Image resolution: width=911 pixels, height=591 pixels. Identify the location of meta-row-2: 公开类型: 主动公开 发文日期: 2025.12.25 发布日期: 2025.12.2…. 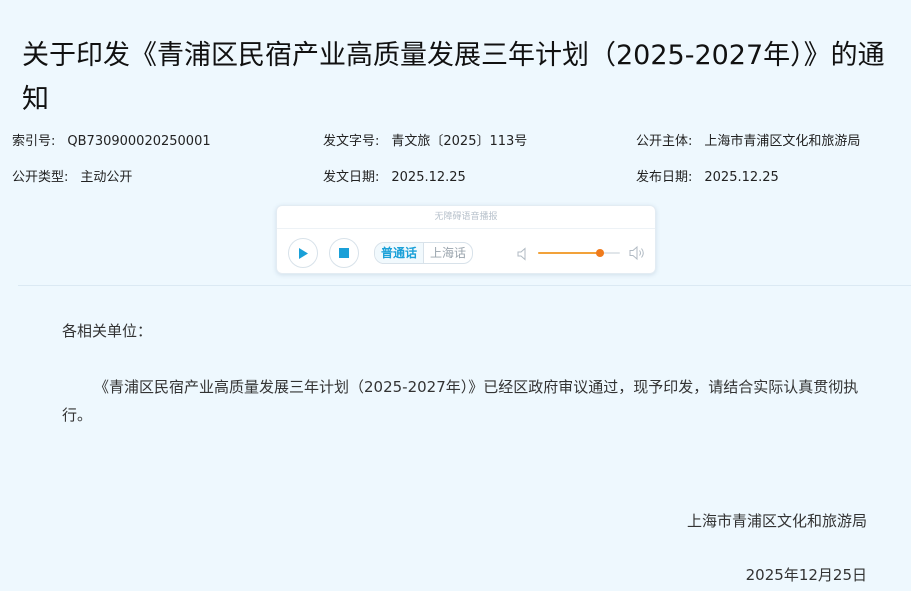
(455, 176).